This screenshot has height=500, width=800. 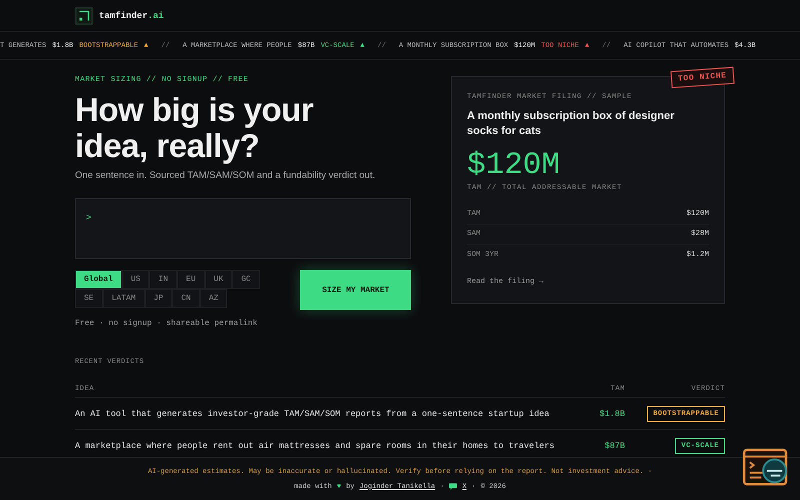 What do you see at coordinates (123, 298) in the screenshot?
I see `region-tab: LATAM` at bounding box center [123, 298].